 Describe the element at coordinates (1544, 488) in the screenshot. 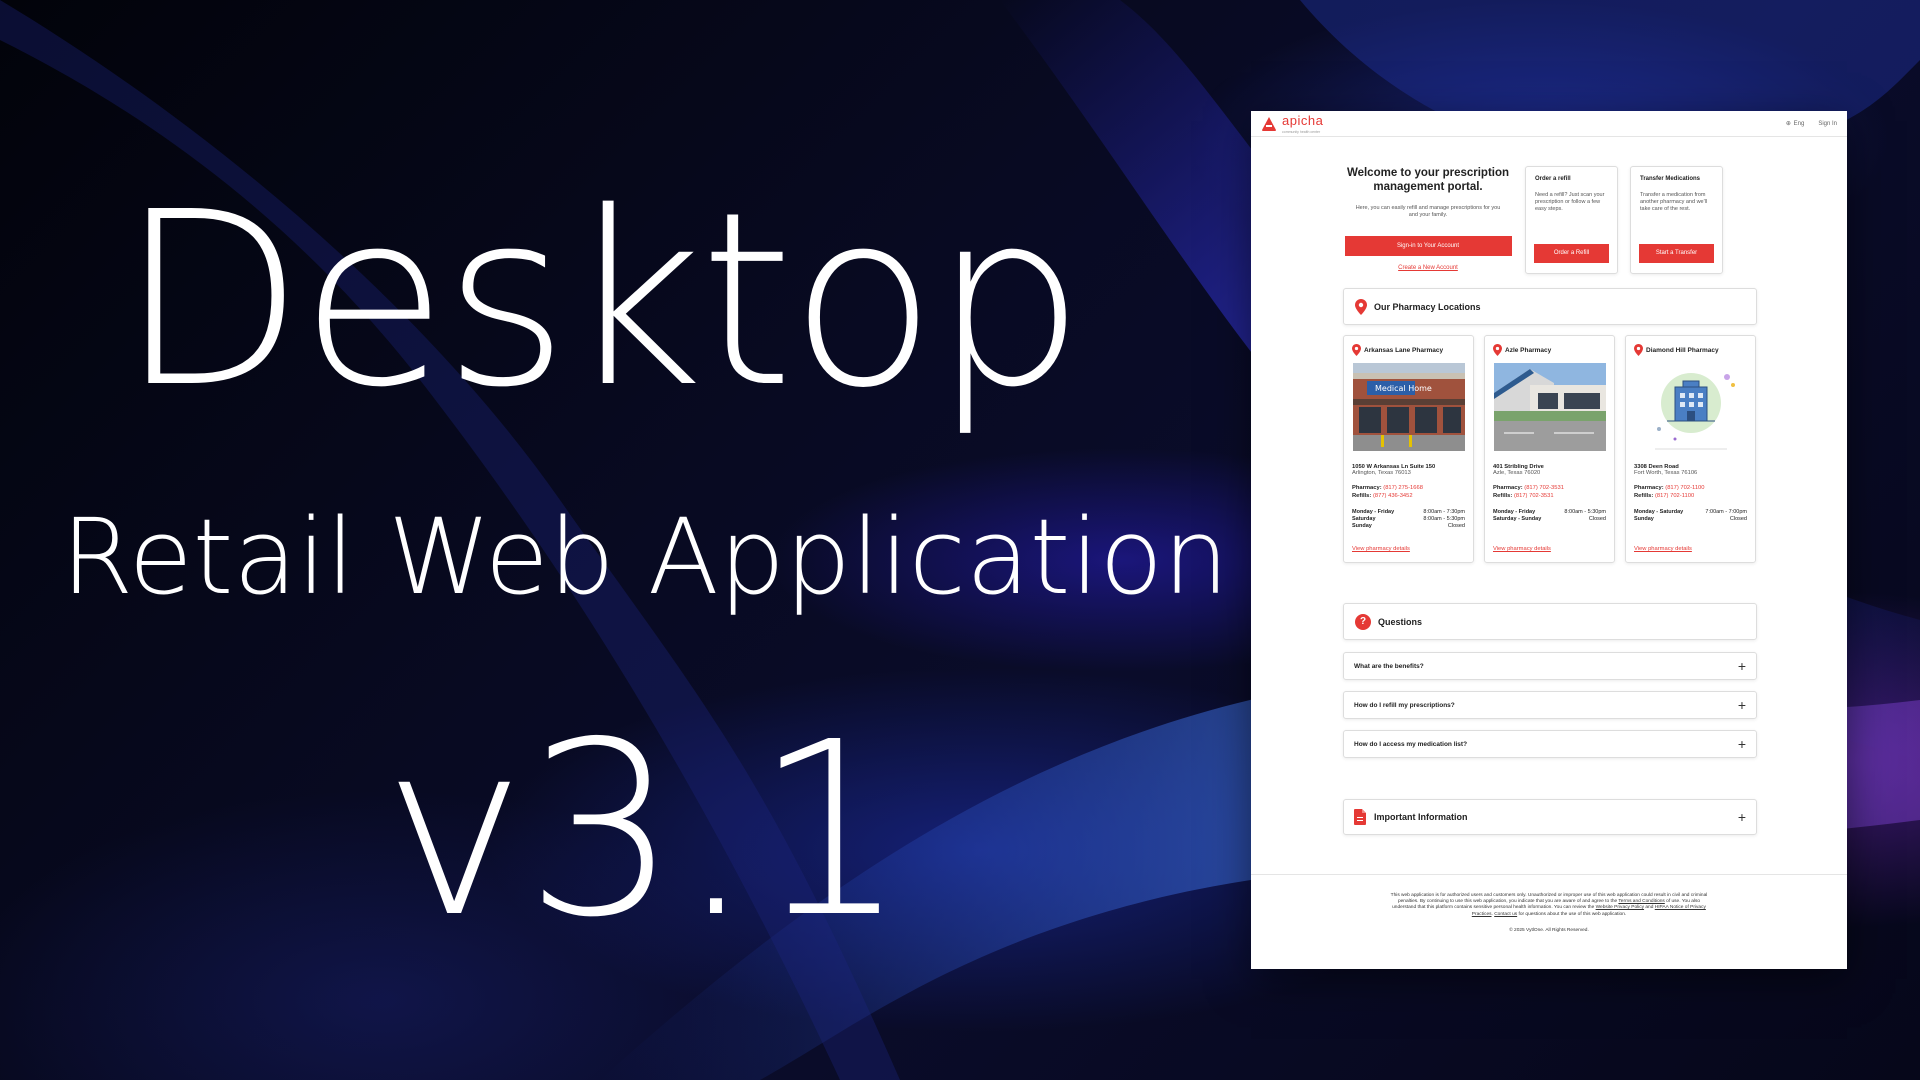

I see `pharmacy-phone: (817) 702-3531` at that location.